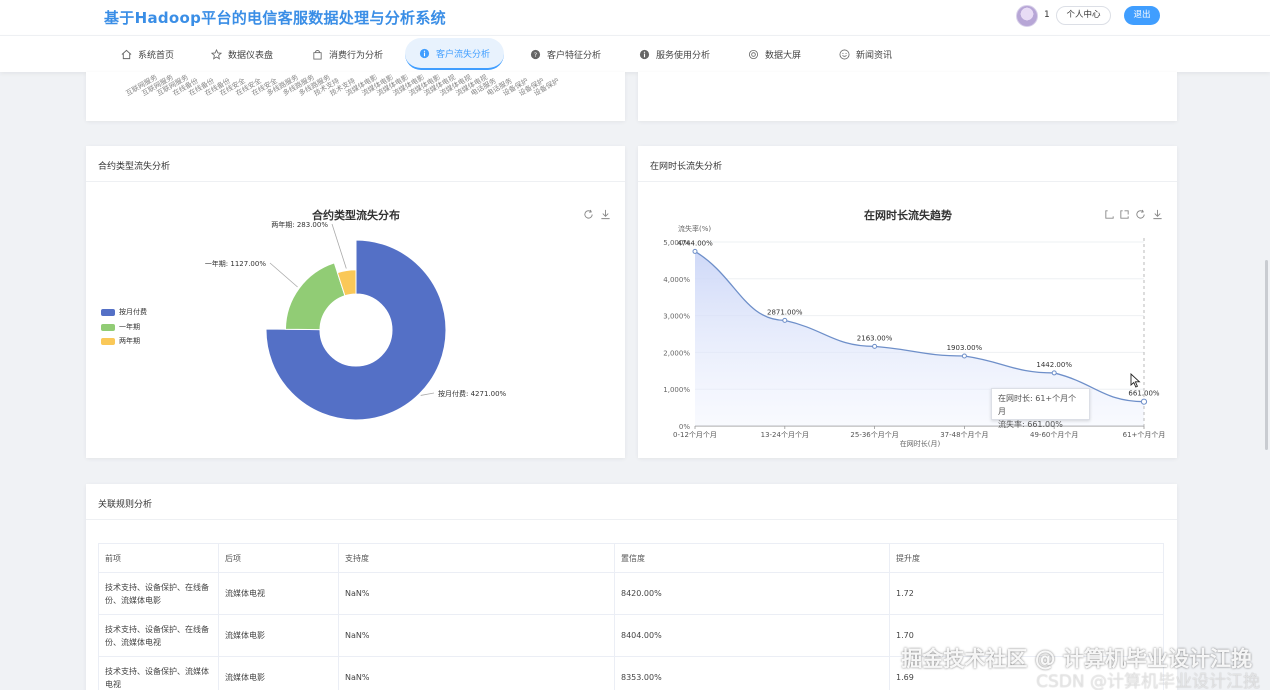 Image resolution: width=1270 pixels, height=690 pixels. I want to click on nav-label: 客户流失分析, so click(463, 54).